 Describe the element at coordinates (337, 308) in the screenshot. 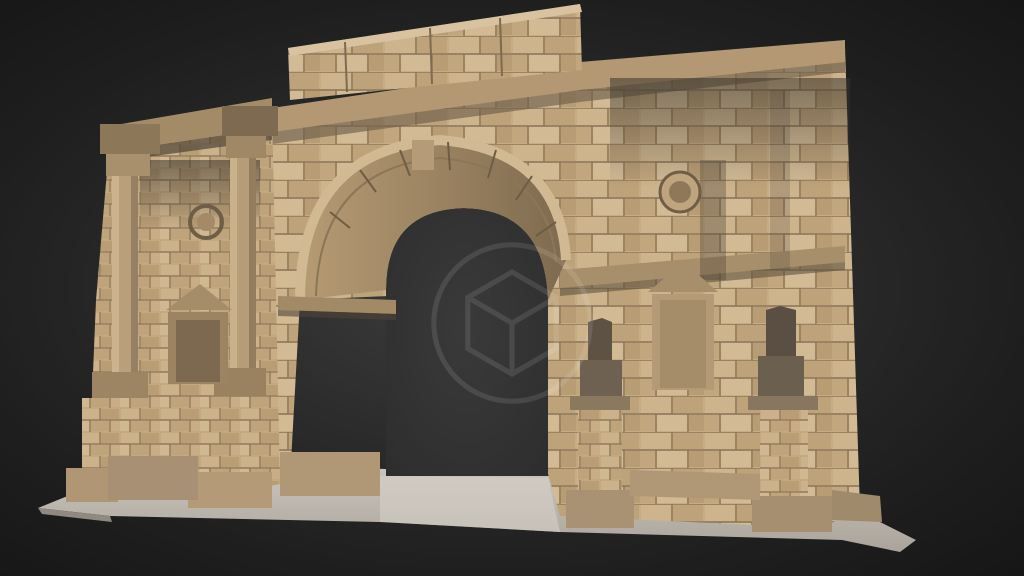

I see `arch-impost-left` at that location.